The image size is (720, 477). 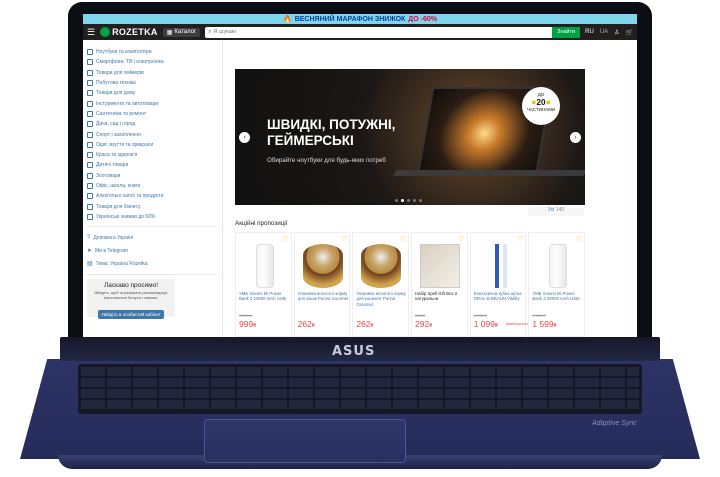 I want to click on sidebar-category-item: Товари для бізнесу, so click(x=152, y=206).